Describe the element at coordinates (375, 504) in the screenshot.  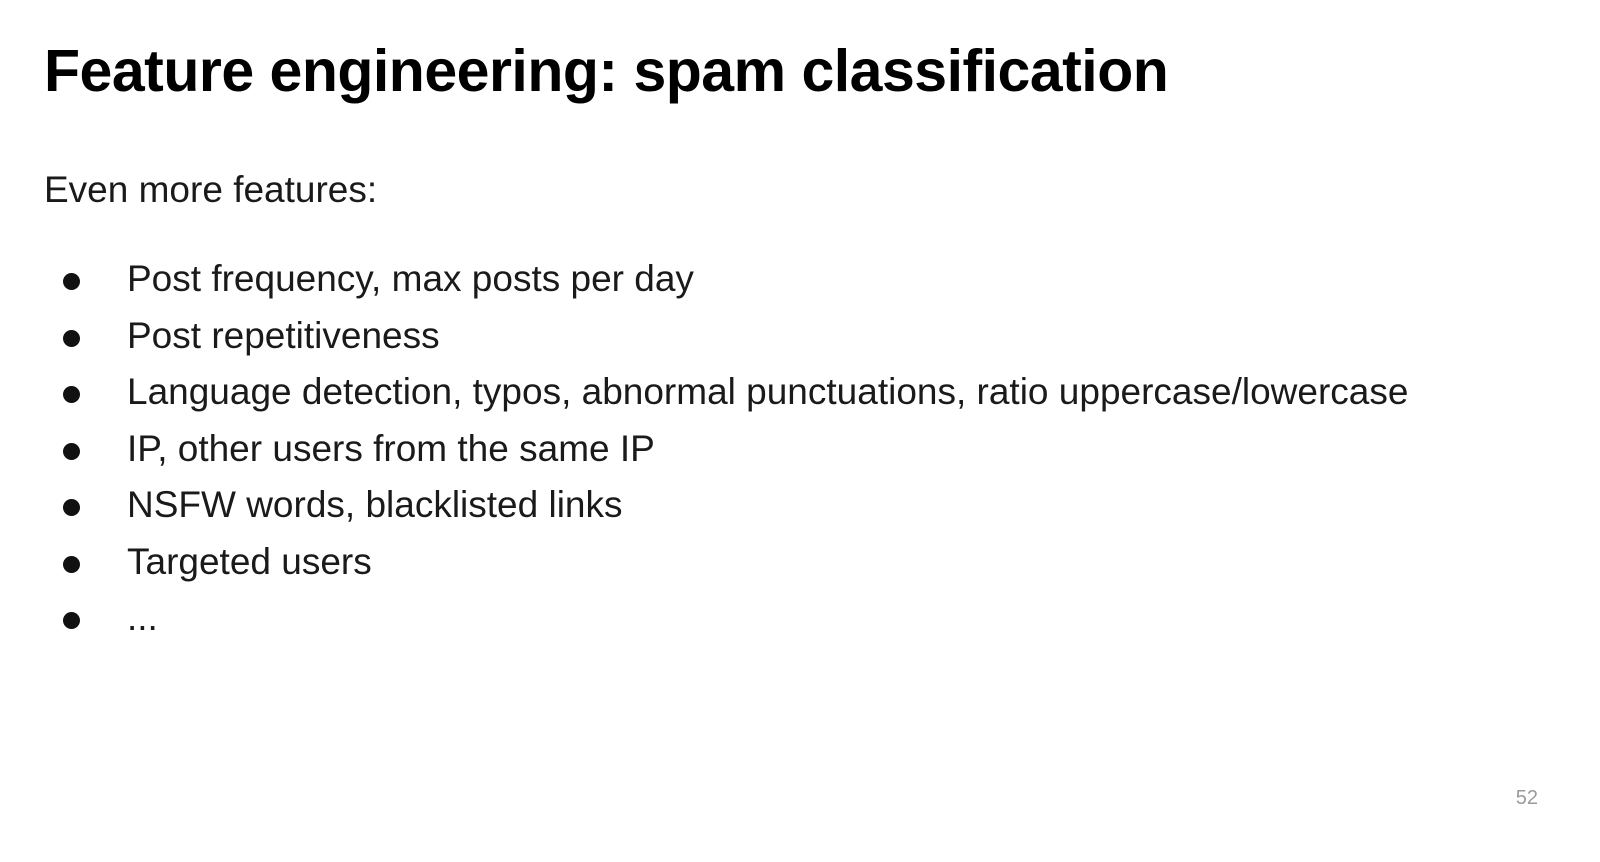
I see `bullet-text: NSFW words, blacklisted links` at that location.